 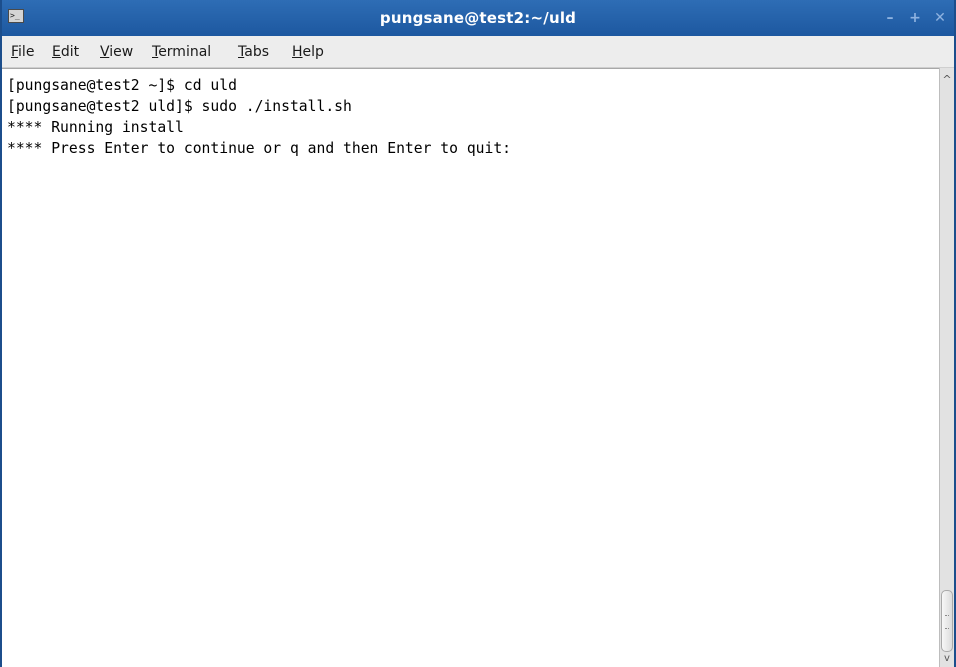 What do you see at coordinates (313, 52) in the screenshot?
I see `menu-help-label: elp` at bounding box center [313, 52].